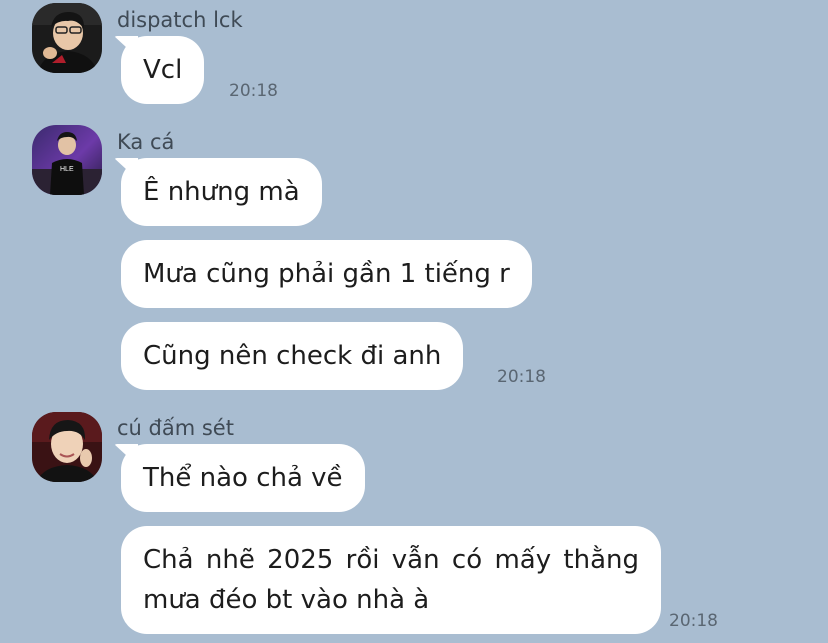 The width and height of the screenshot is (828, 643). Describe the element at coordinates (67, 169) in the screenshot. I see `svg-text: HLE` at that location.